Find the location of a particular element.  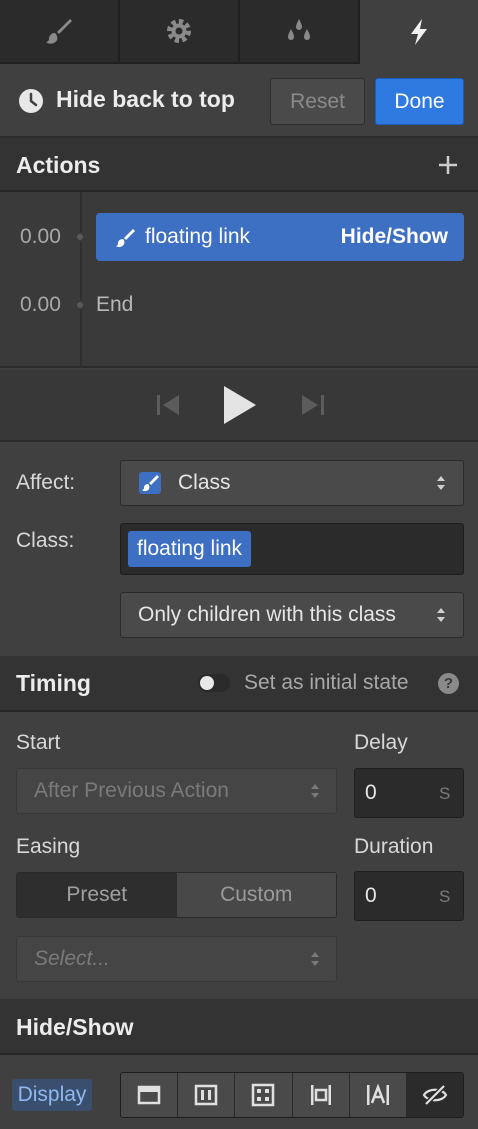

drops-icon is located at coordinates (299, 29).